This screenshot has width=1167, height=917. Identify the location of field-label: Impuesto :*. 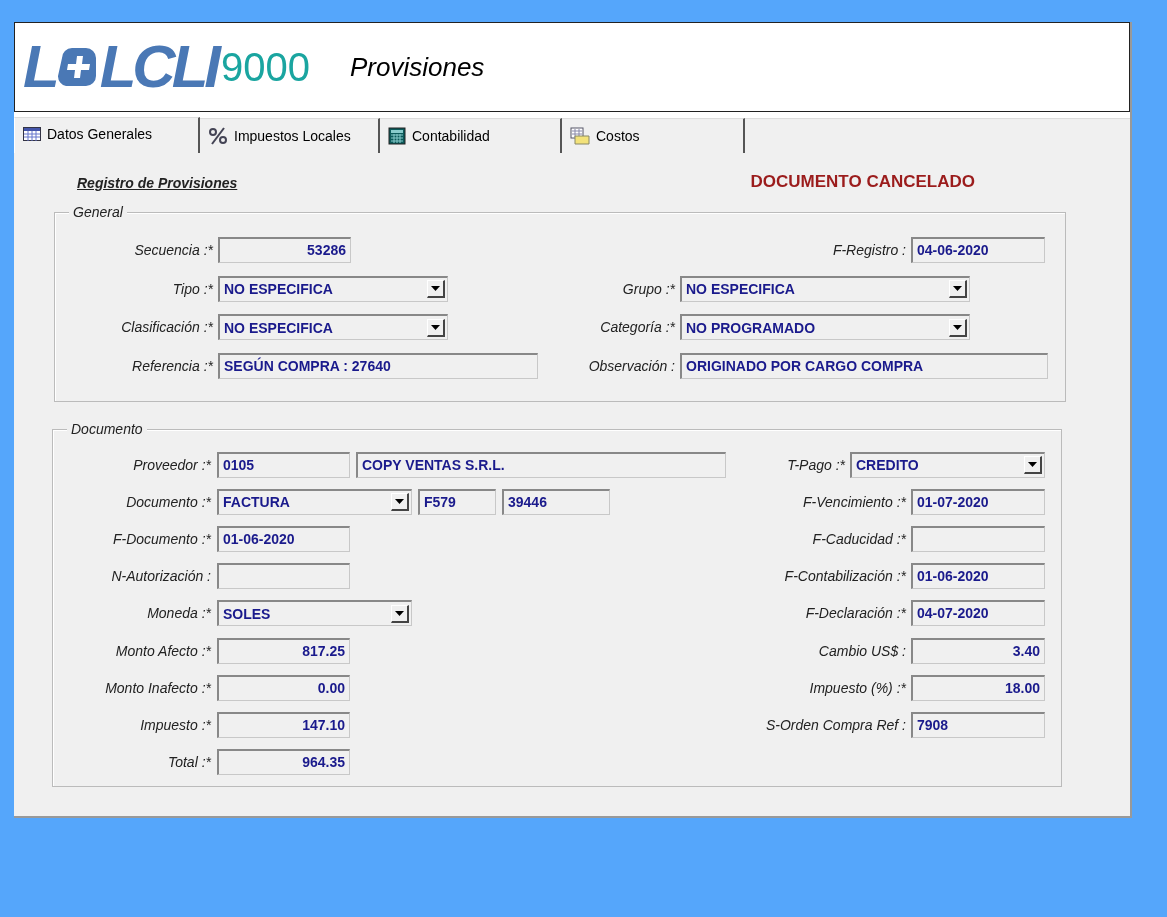
(175, 724).